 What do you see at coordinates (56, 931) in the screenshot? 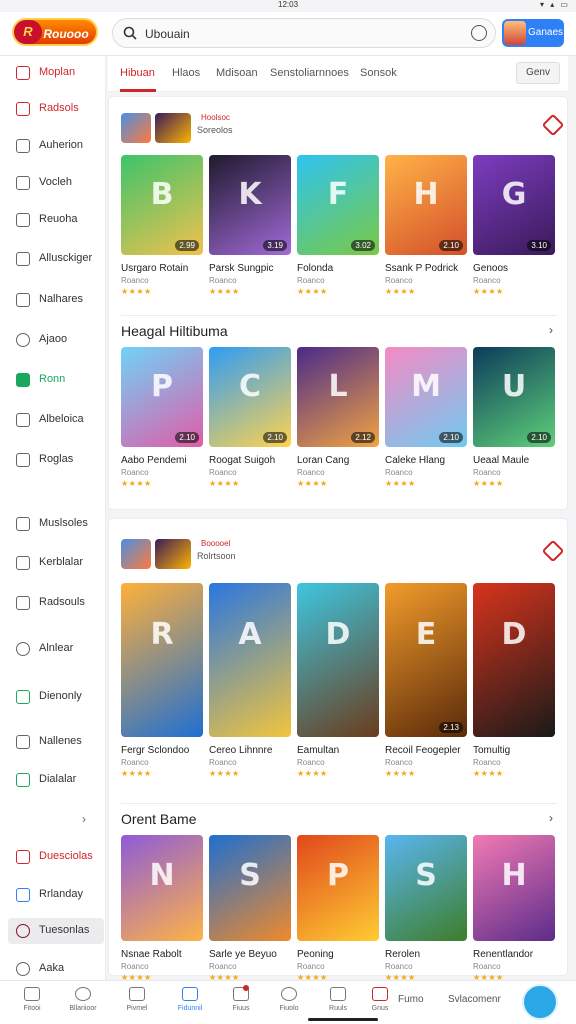
I see `sidebar-item: Tuesonlas` at bounding box center [56, 931].